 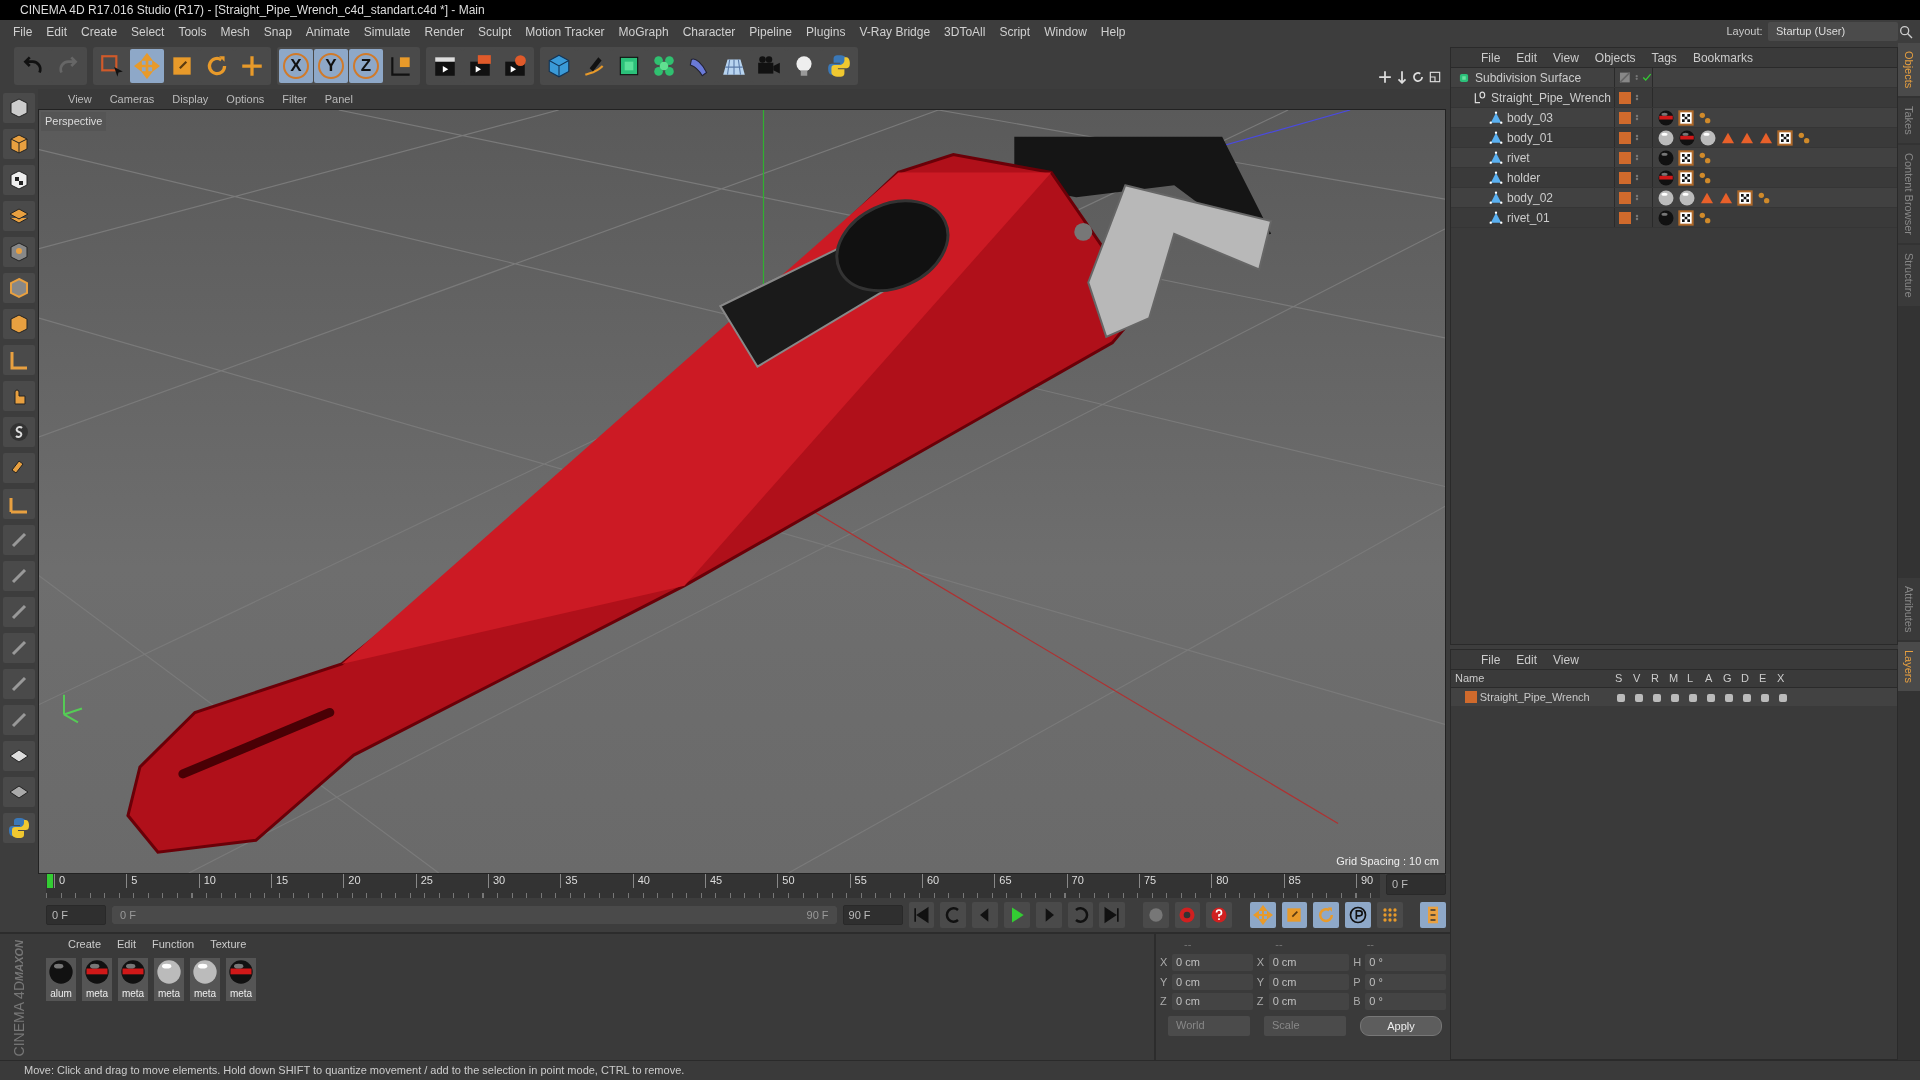 What do you see at coordinates (327, 31) in the screenshot?
I see `menu-item: Animate` at bounding box center [327, 31].